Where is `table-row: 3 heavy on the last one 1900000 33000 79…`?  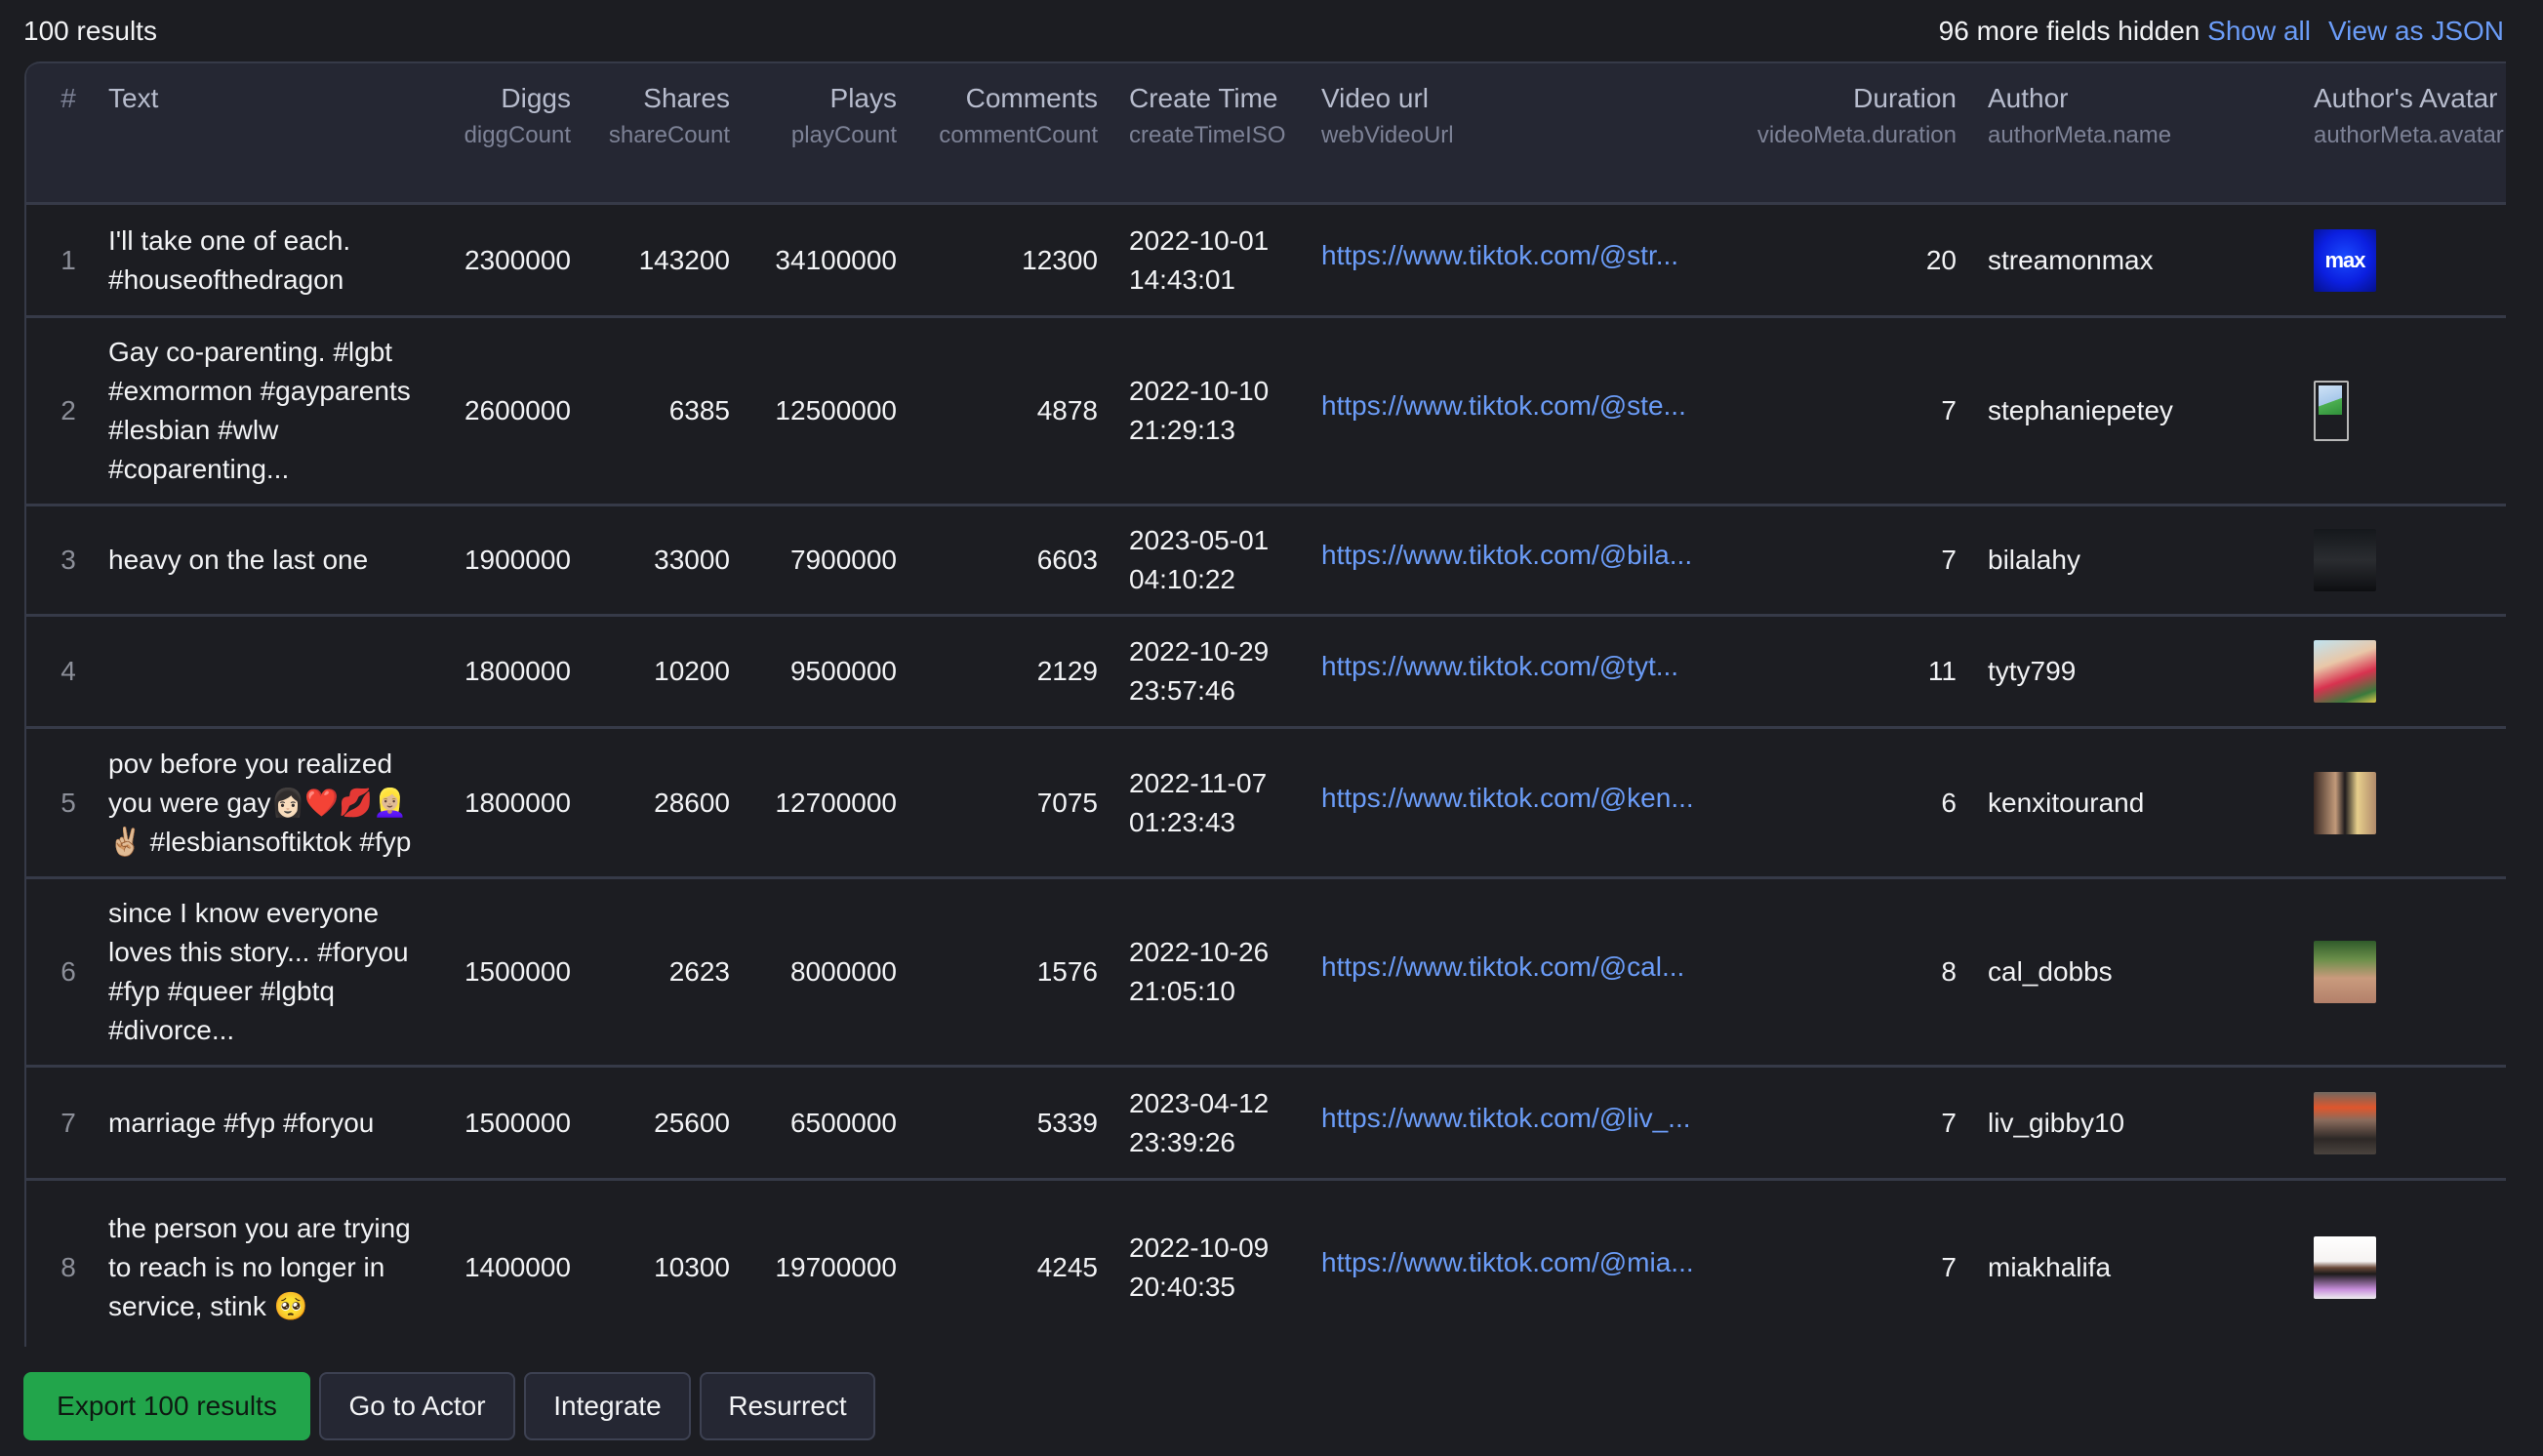
table-row: 3 heavy on the last one 1900000 33000 79… is located at coordinates (1266, 561).